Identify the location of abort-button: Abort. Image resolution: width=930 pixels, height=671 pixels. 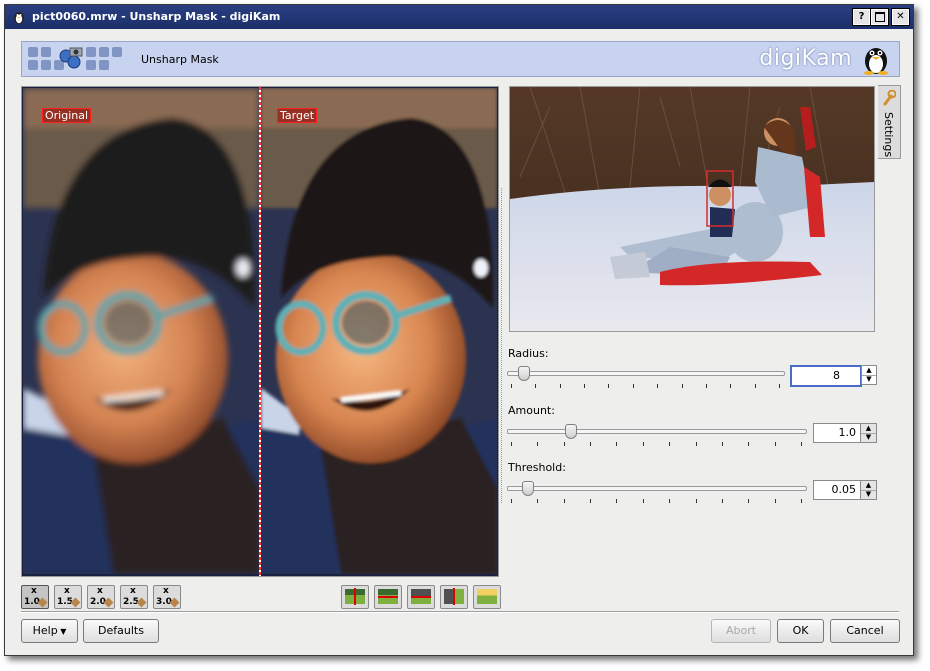
(741, 631).